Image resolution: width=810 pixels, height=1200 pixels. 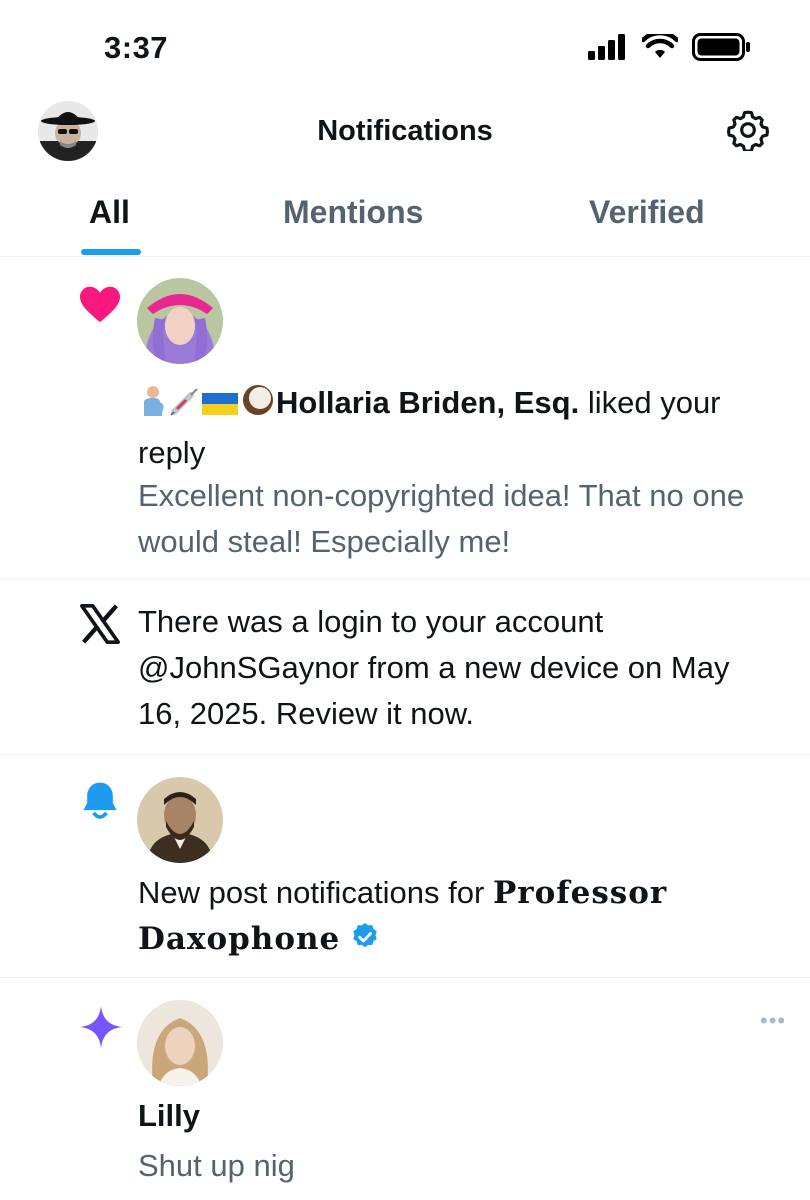 I want to click on page-title: Notifications, so click(x=405, y=131).